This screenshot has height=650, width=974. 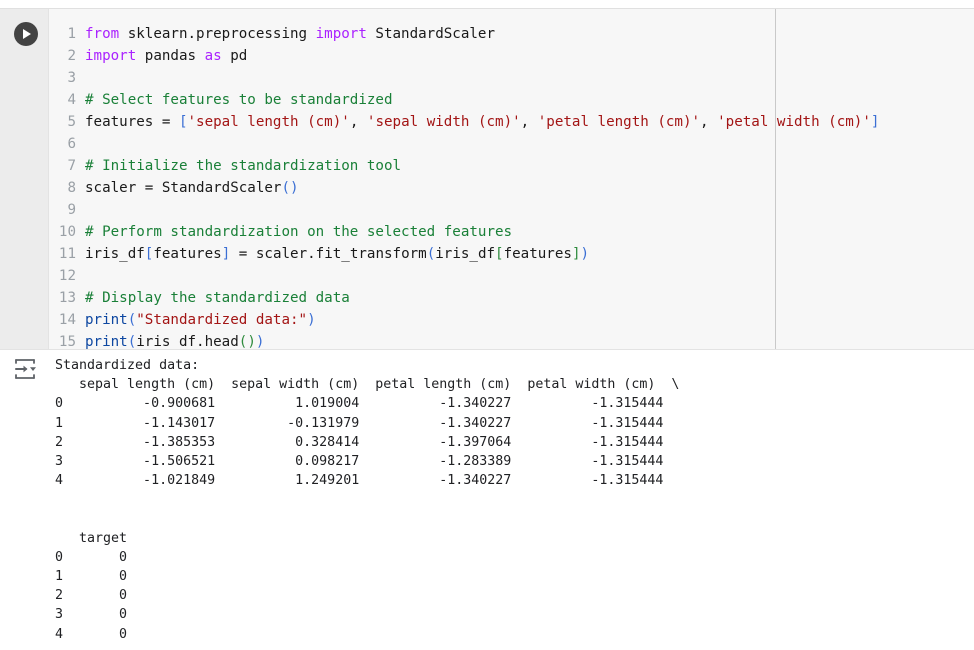 I want to click on code-line-content: scaler = StandardScaler(), so click(x=192, y=188).